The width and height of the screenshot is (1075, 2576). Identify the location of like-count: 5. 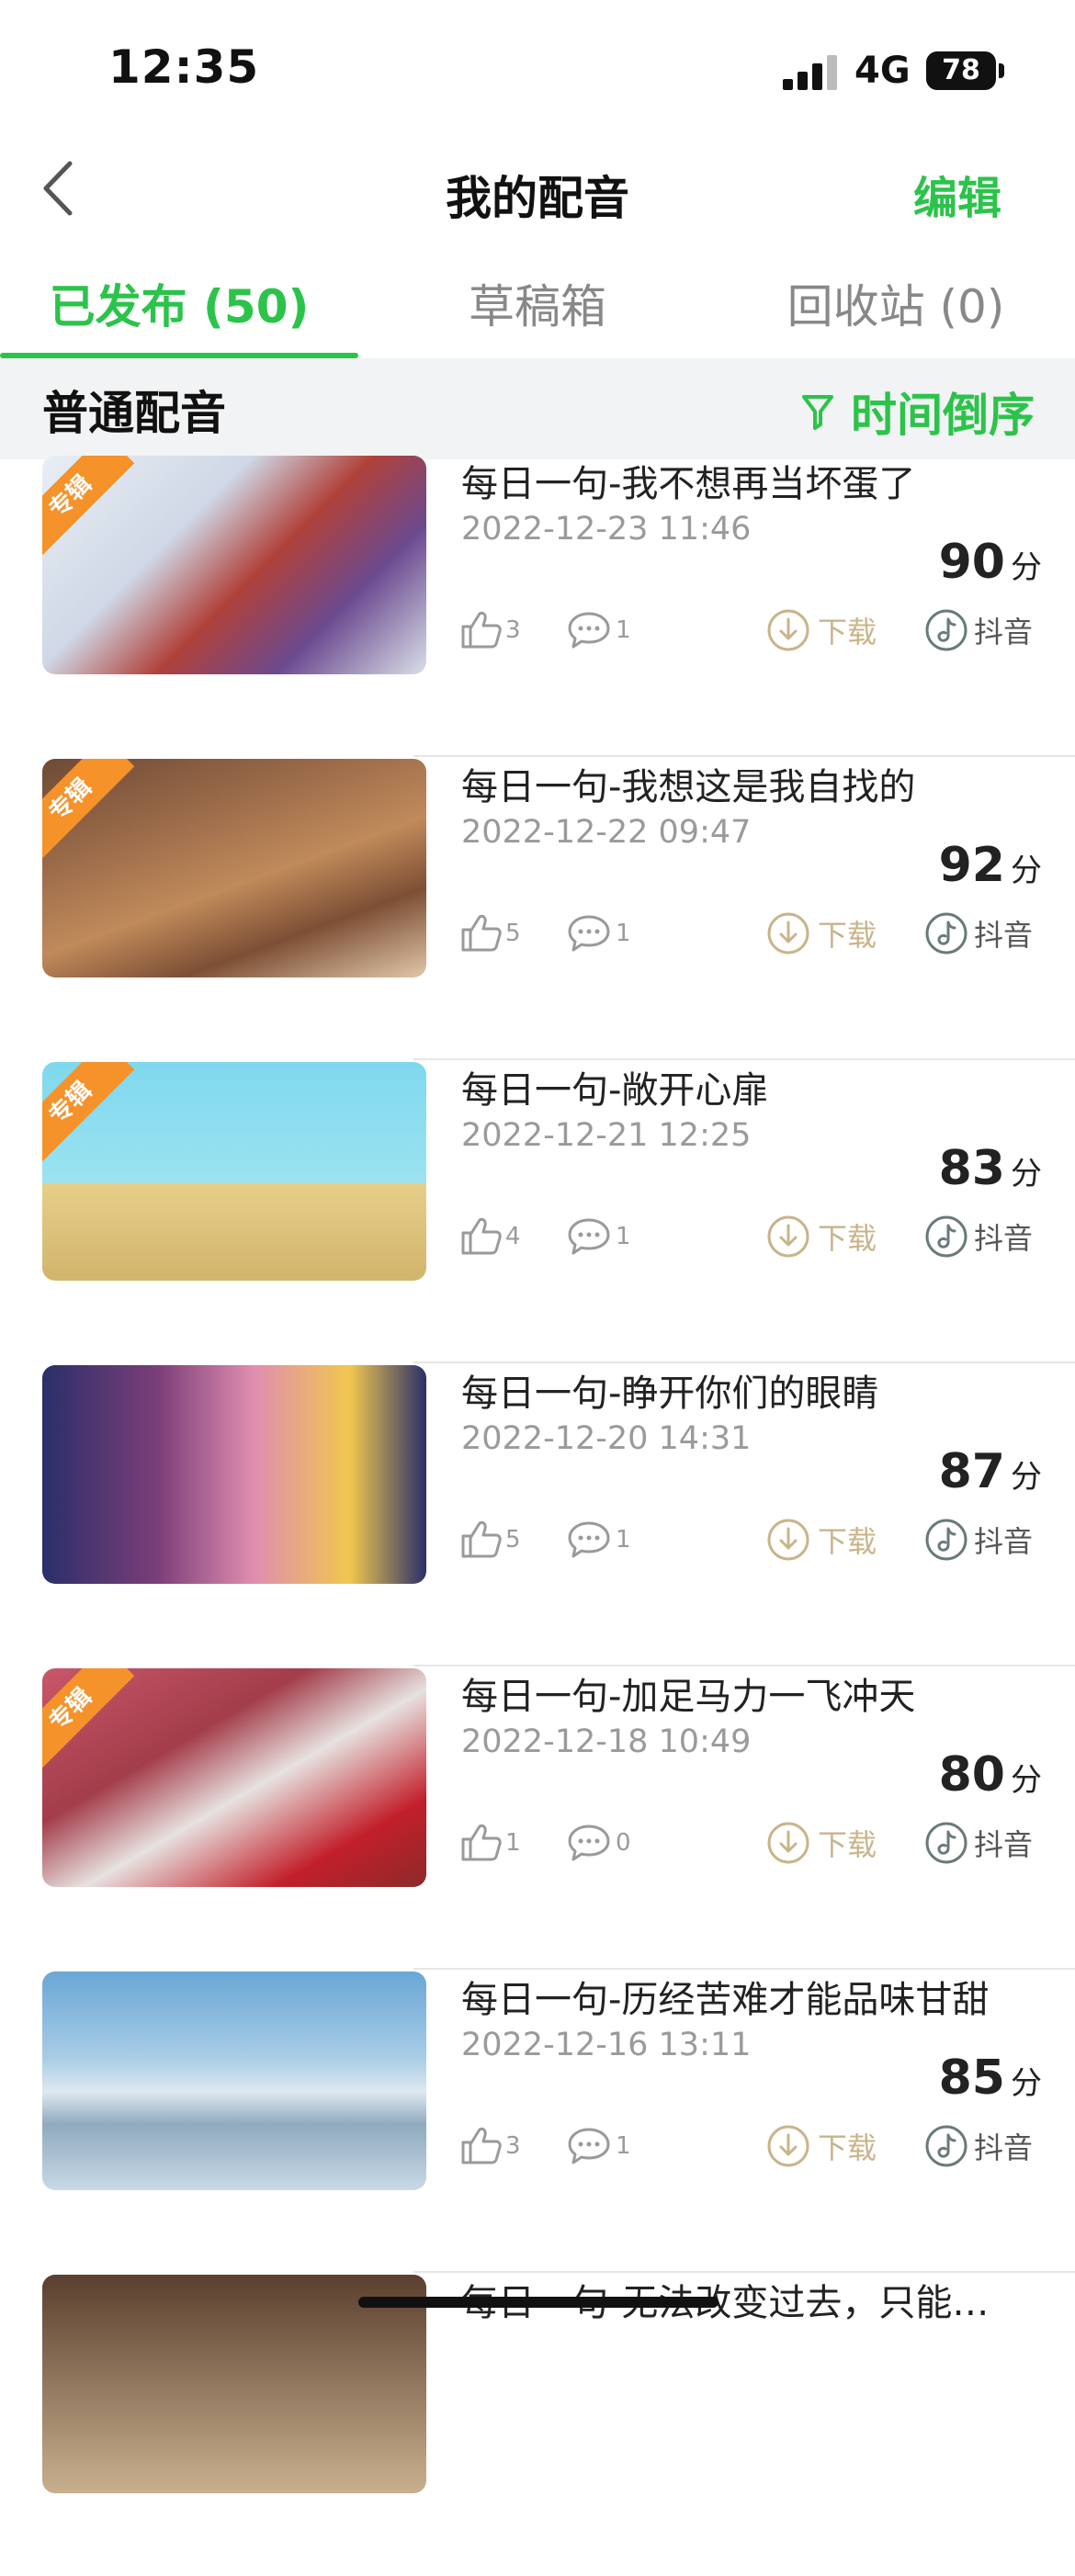
(513, 1540).